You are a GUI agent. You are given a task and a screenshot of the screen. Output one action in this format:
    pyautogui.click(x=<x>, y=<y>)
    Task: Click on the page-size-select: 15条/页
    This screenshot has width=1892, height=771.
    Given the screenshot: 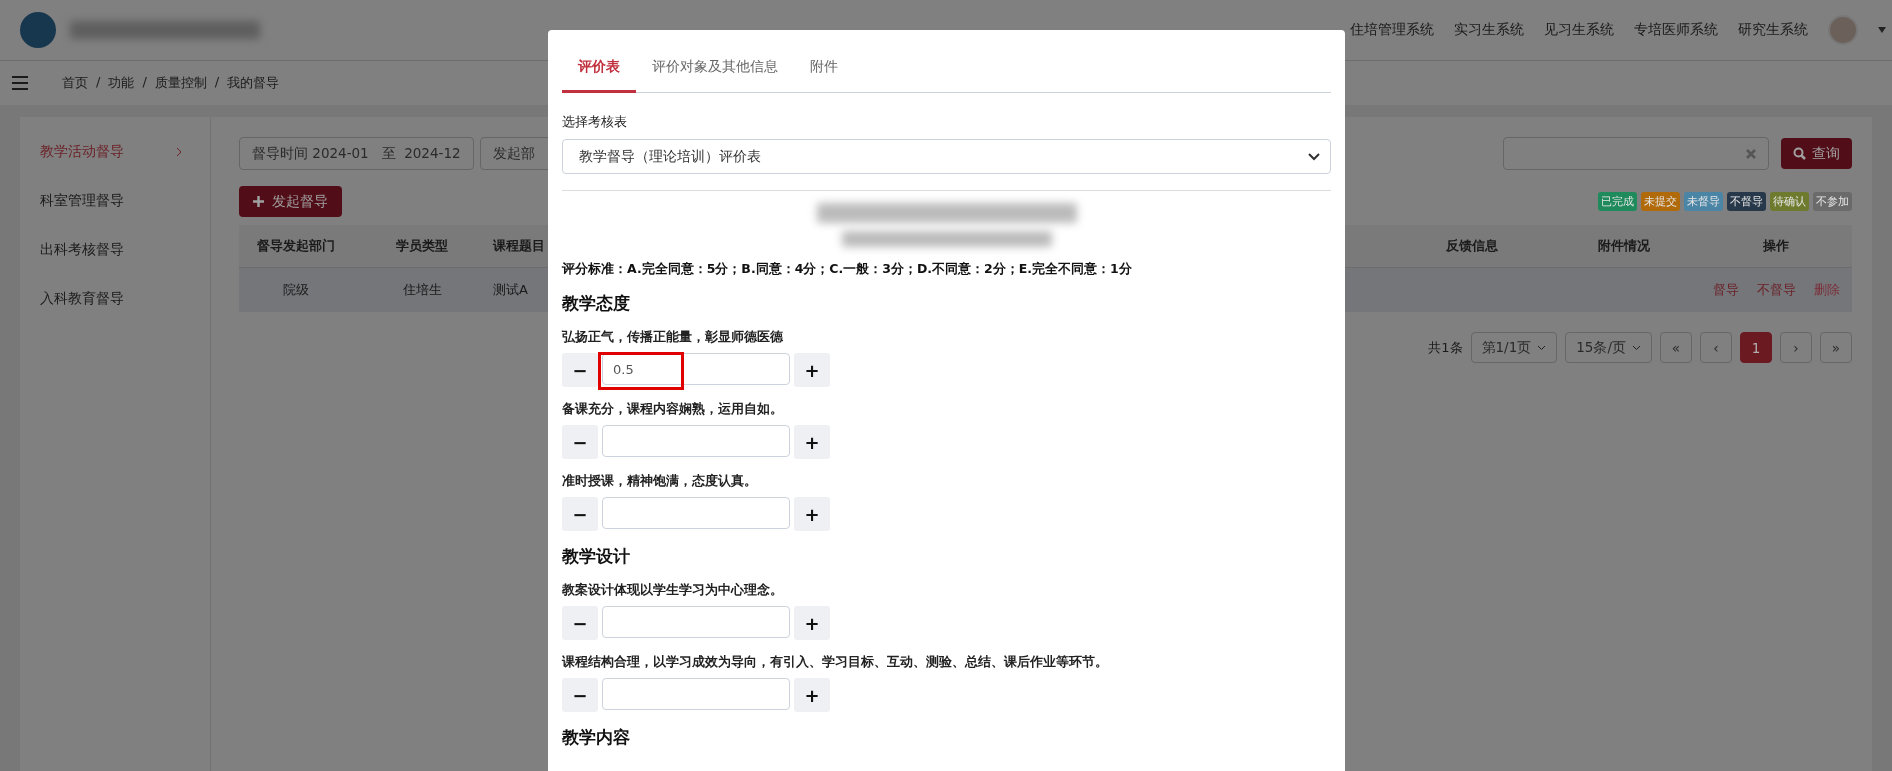 What is the action you would take?
    pyautogui.click(x=1608, y=347)
    